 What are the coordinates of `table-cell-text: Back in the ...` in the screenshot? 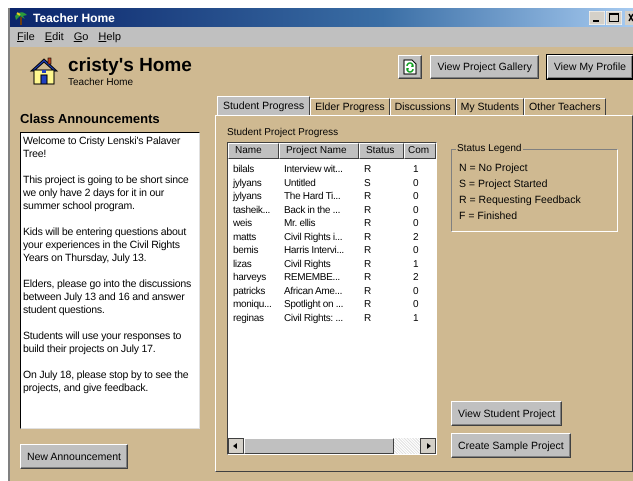 It's located at (312, 210).